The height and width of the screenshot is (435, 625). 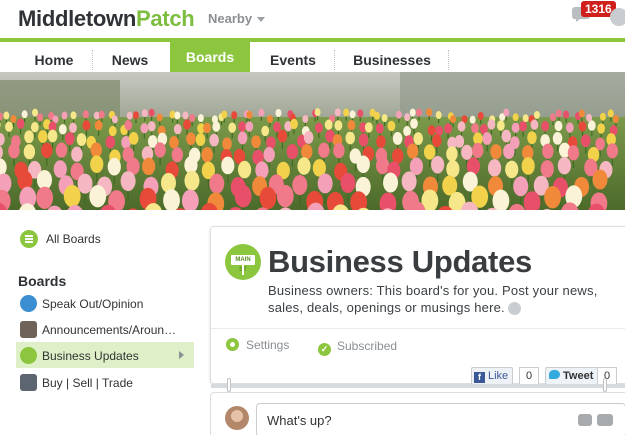 I want to click on main-street-sign-icon: MAIN ST, so click(x=243, y=262).